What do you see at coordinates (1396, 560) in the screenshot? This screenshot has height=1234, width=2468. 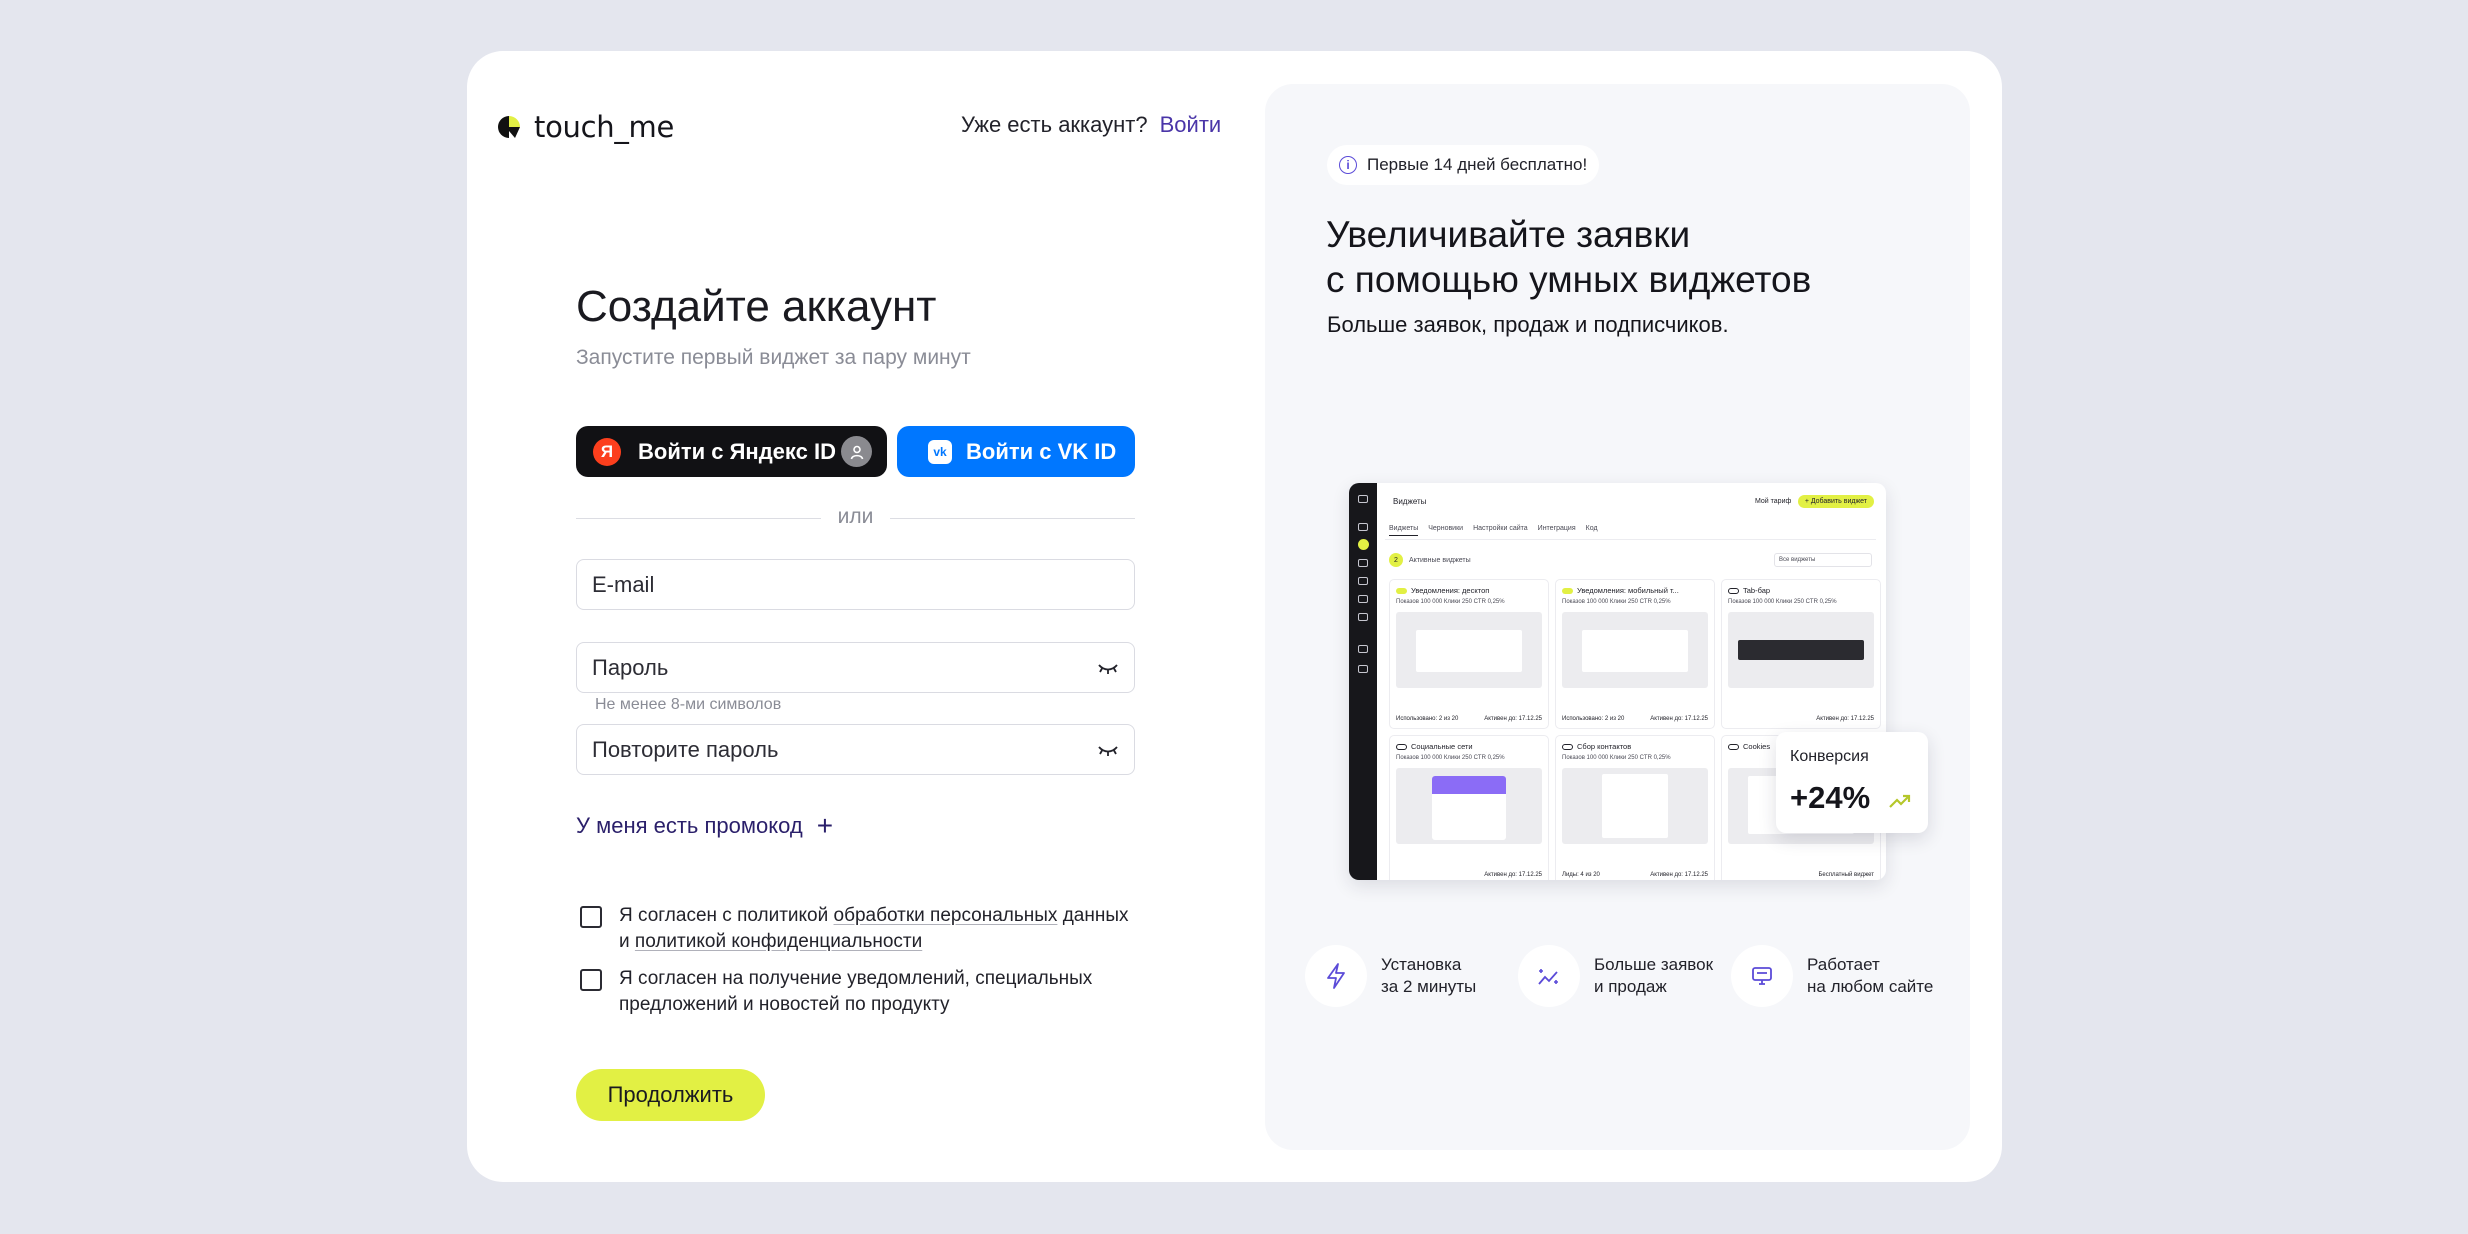 I see `preview-active-count: 2` at bounding box center [1396, 560].